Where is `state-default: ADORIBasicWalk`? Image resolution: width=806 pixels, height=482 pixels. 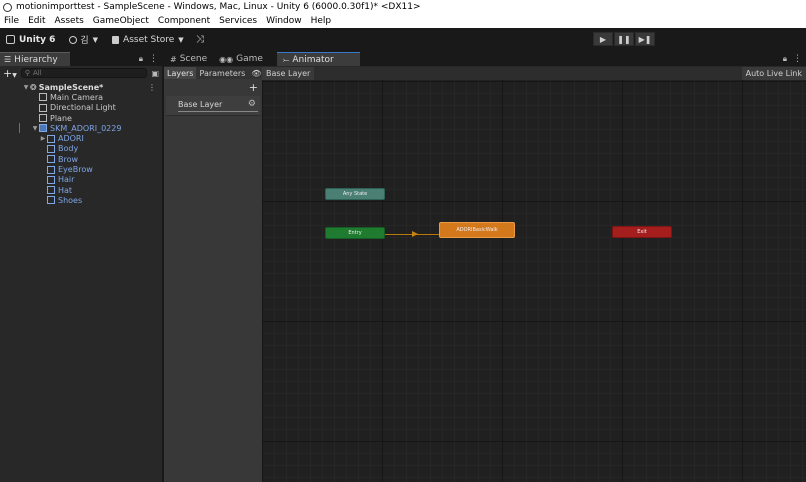 state-default: ADORIBasicWalk is located at coordinates (477, 230).